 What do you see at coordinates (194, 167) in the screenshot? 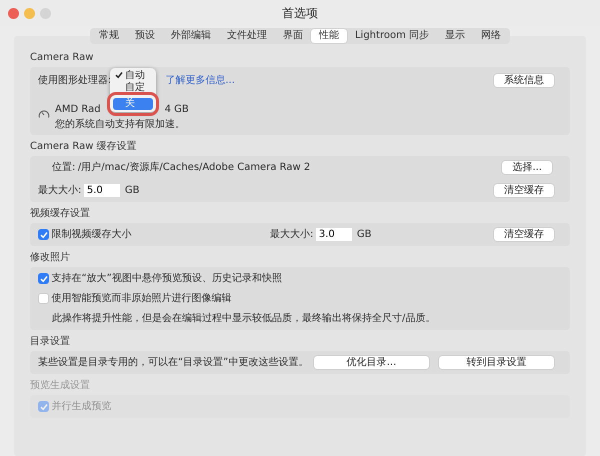
I see `cache-path: /用户/mac/资源库/Caches/Adobe Camera Raw 2` at bounding box center [194, 167].